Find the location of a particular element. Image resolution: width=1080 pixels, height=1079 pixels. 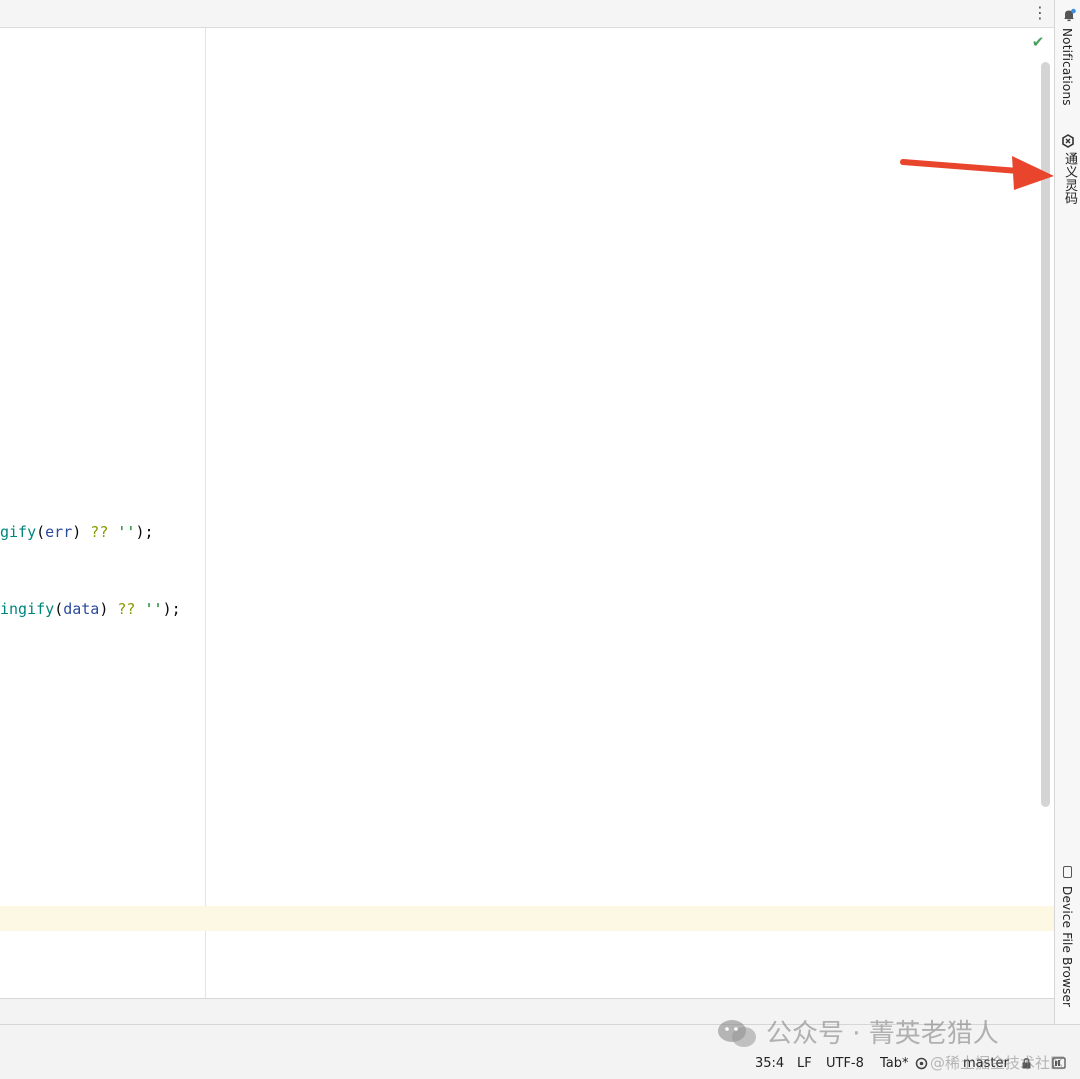

tongyi-lingma-icon is located at coordinates (1068, 141).